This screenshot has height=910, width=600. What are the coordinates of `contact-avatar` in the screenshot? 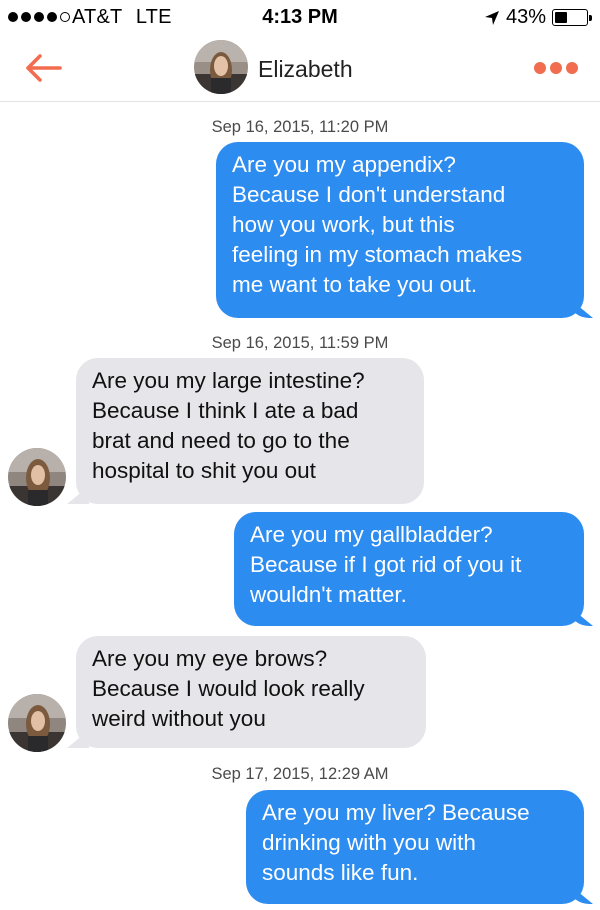 It's located at (221, 67).